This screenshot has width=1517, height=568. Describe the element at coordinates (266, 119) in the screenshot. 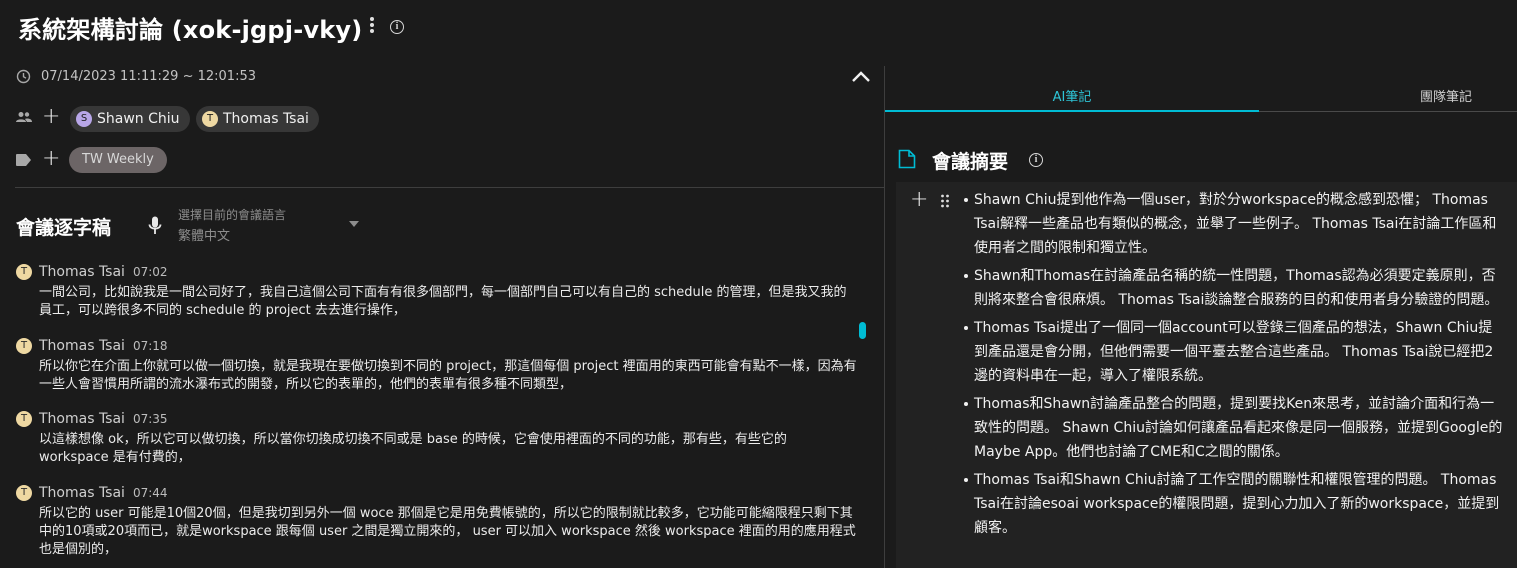

I see `participant-name: Thomas Tsai` at that location.